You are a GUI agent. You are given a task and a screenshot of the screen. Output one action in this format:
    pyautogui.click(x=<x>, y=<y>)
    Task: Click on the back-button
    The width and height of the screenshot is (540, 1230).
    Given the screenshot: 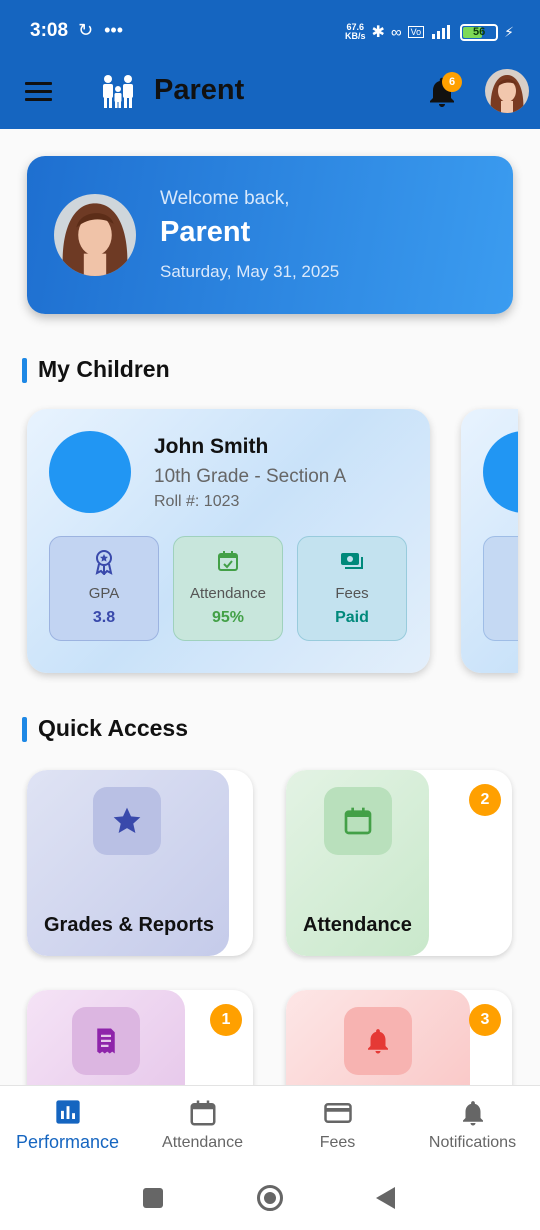 What is the action you would take?
    pyautogui.click(x=385, y=1198)
    